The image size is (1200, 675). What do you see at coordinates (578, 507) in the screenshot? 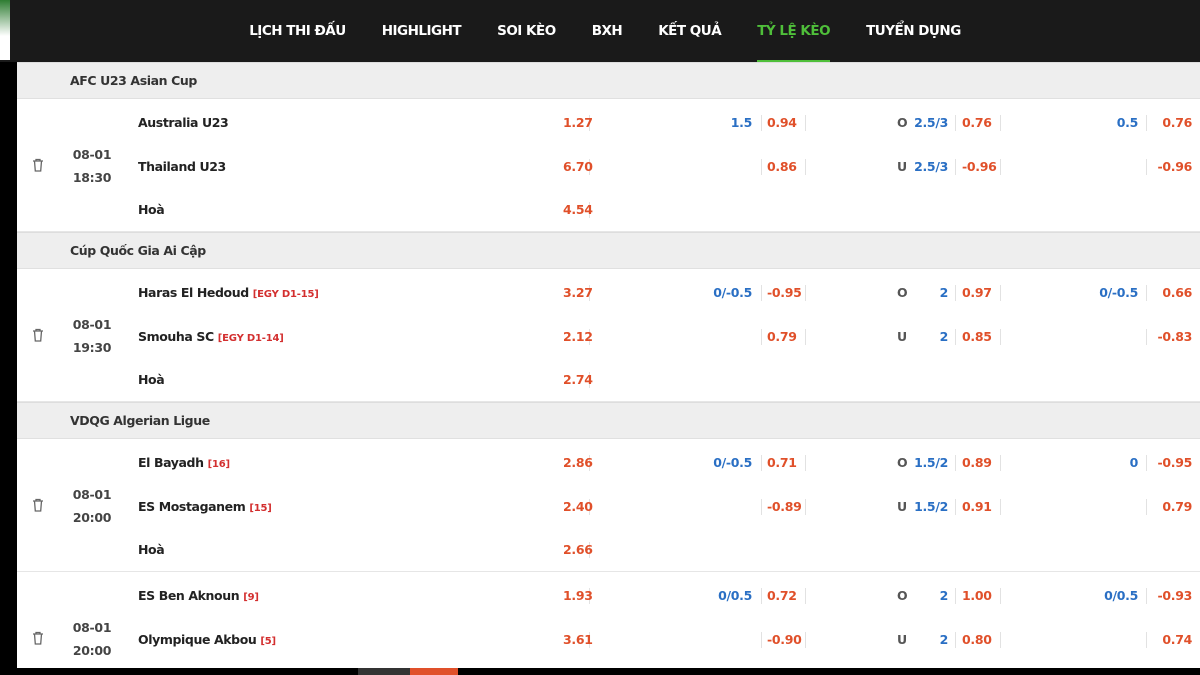
I see `odds-1x2: 2.40` at bounding box center [578, 507].